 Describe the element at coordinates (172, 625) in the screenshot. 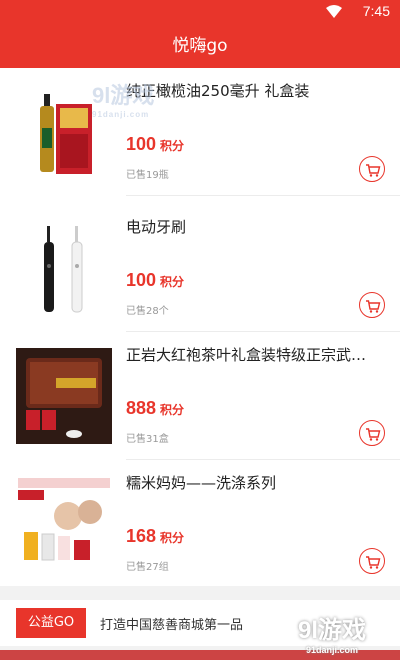

I see `banner-slogan: 打造中国慈善商城第一品` at that location.